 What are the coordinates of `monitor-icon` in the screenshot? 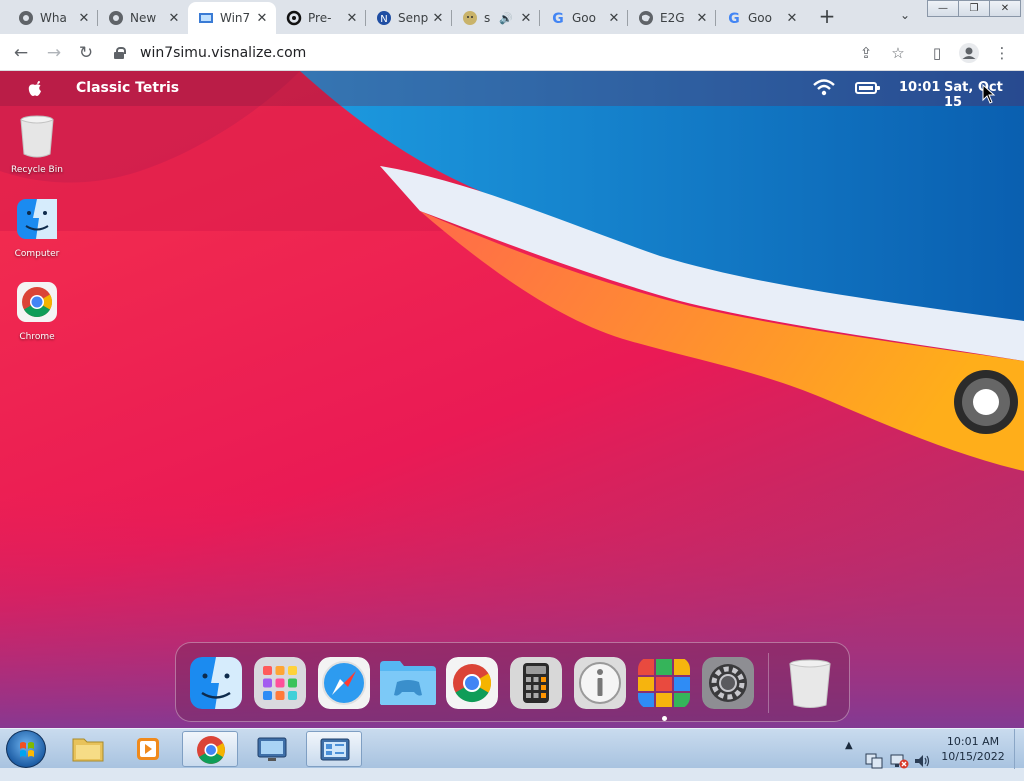 It's located at (272, 749).